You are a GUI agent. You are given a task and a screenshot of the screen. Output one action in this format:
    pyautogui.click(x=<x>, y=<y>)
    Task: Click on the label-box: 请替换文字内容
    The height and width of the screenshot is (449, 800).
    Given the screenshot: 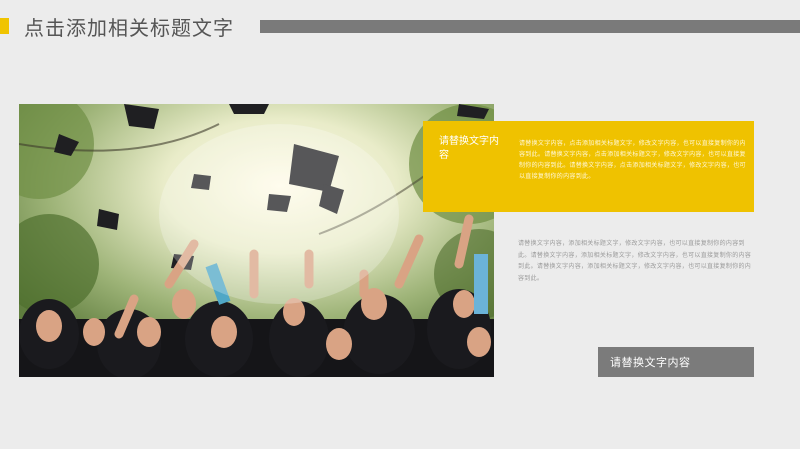 What is the action you would take?
    pyautogui.click(x=676, y=362)
    